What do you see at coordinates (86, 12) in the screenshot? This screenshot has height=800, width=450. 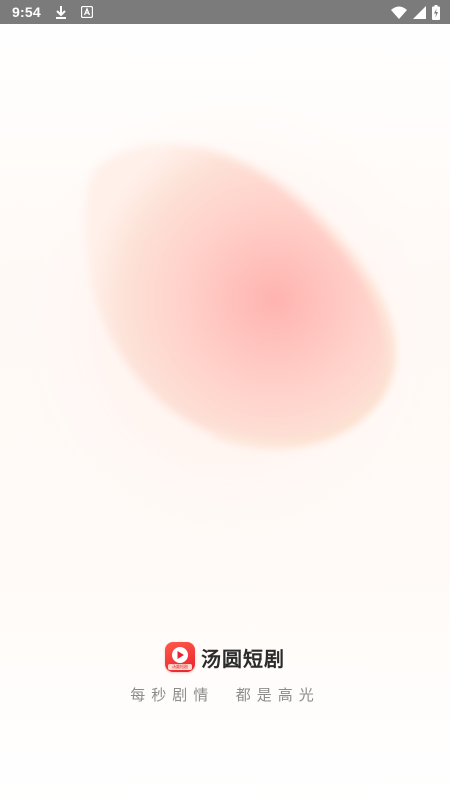 I see `font-a-icon` at bounding box center [86, 12].